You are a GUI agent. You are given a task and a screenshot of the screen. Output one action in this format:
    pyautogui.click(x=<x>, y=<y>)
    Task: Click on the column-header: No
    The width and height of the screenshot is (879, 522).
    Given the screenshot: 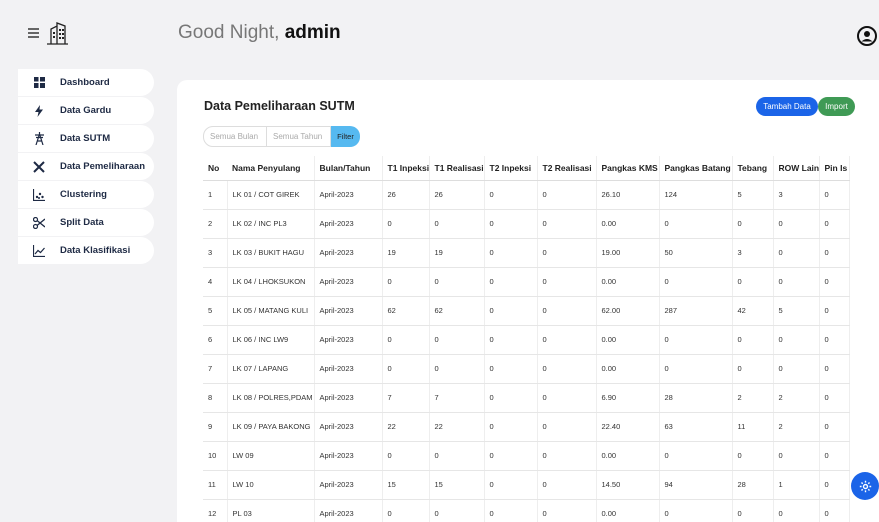 What is the action you would take?
    pyautogui.click(x=215, y=168)
    